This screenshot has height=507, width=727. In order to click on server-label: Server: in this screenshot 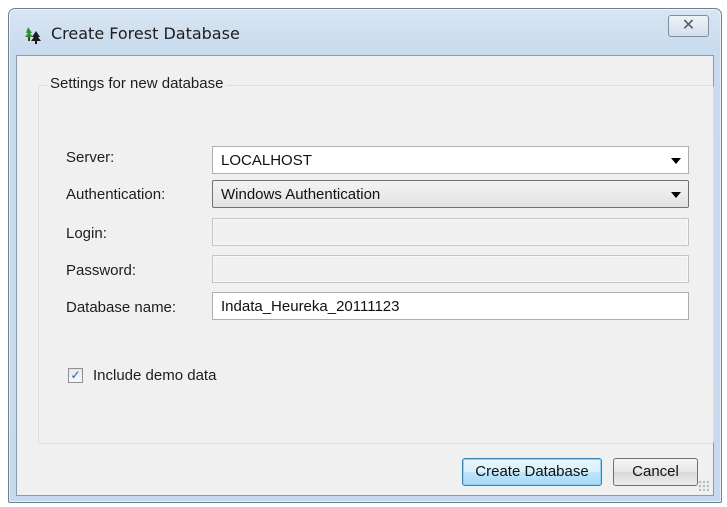, I will do `click(90, 157)`.